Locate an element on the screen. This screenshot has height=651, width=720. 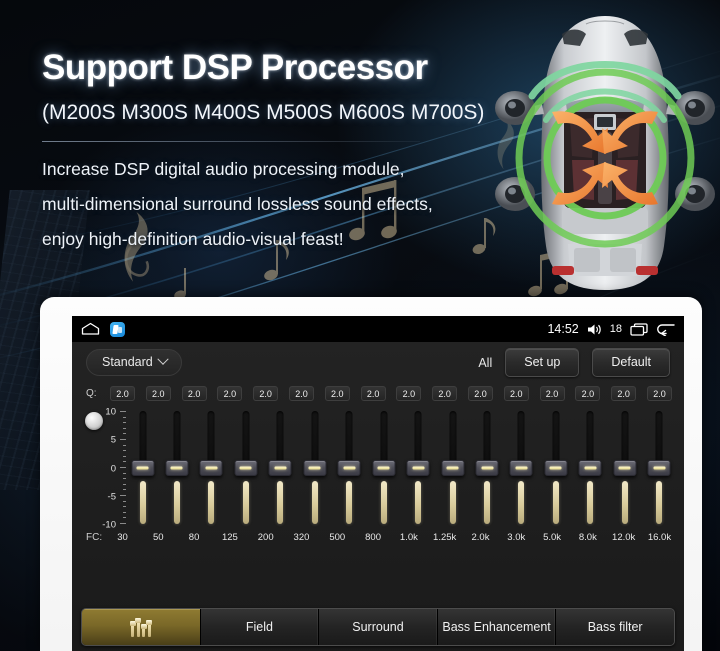
tab-field: Field is located at coordinates (260, 627).